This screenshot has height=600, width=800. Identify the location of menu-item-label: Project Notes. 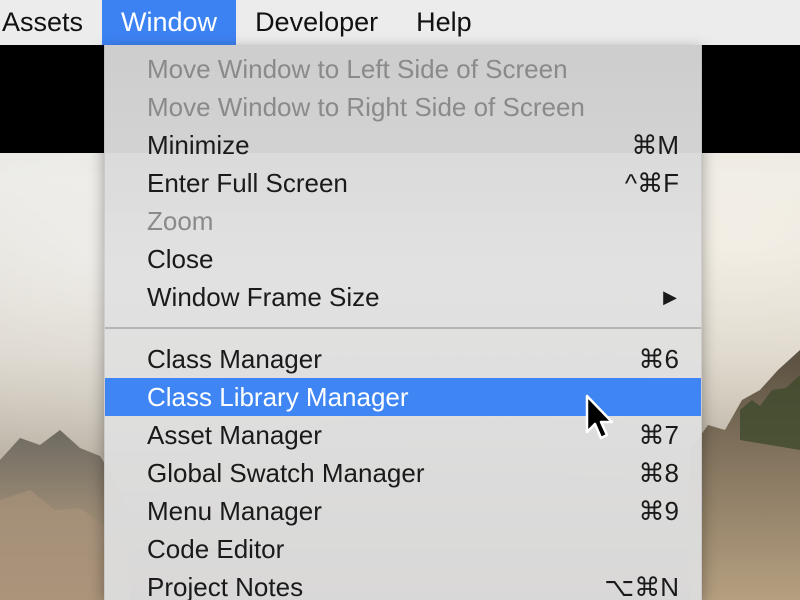
(225, 585).